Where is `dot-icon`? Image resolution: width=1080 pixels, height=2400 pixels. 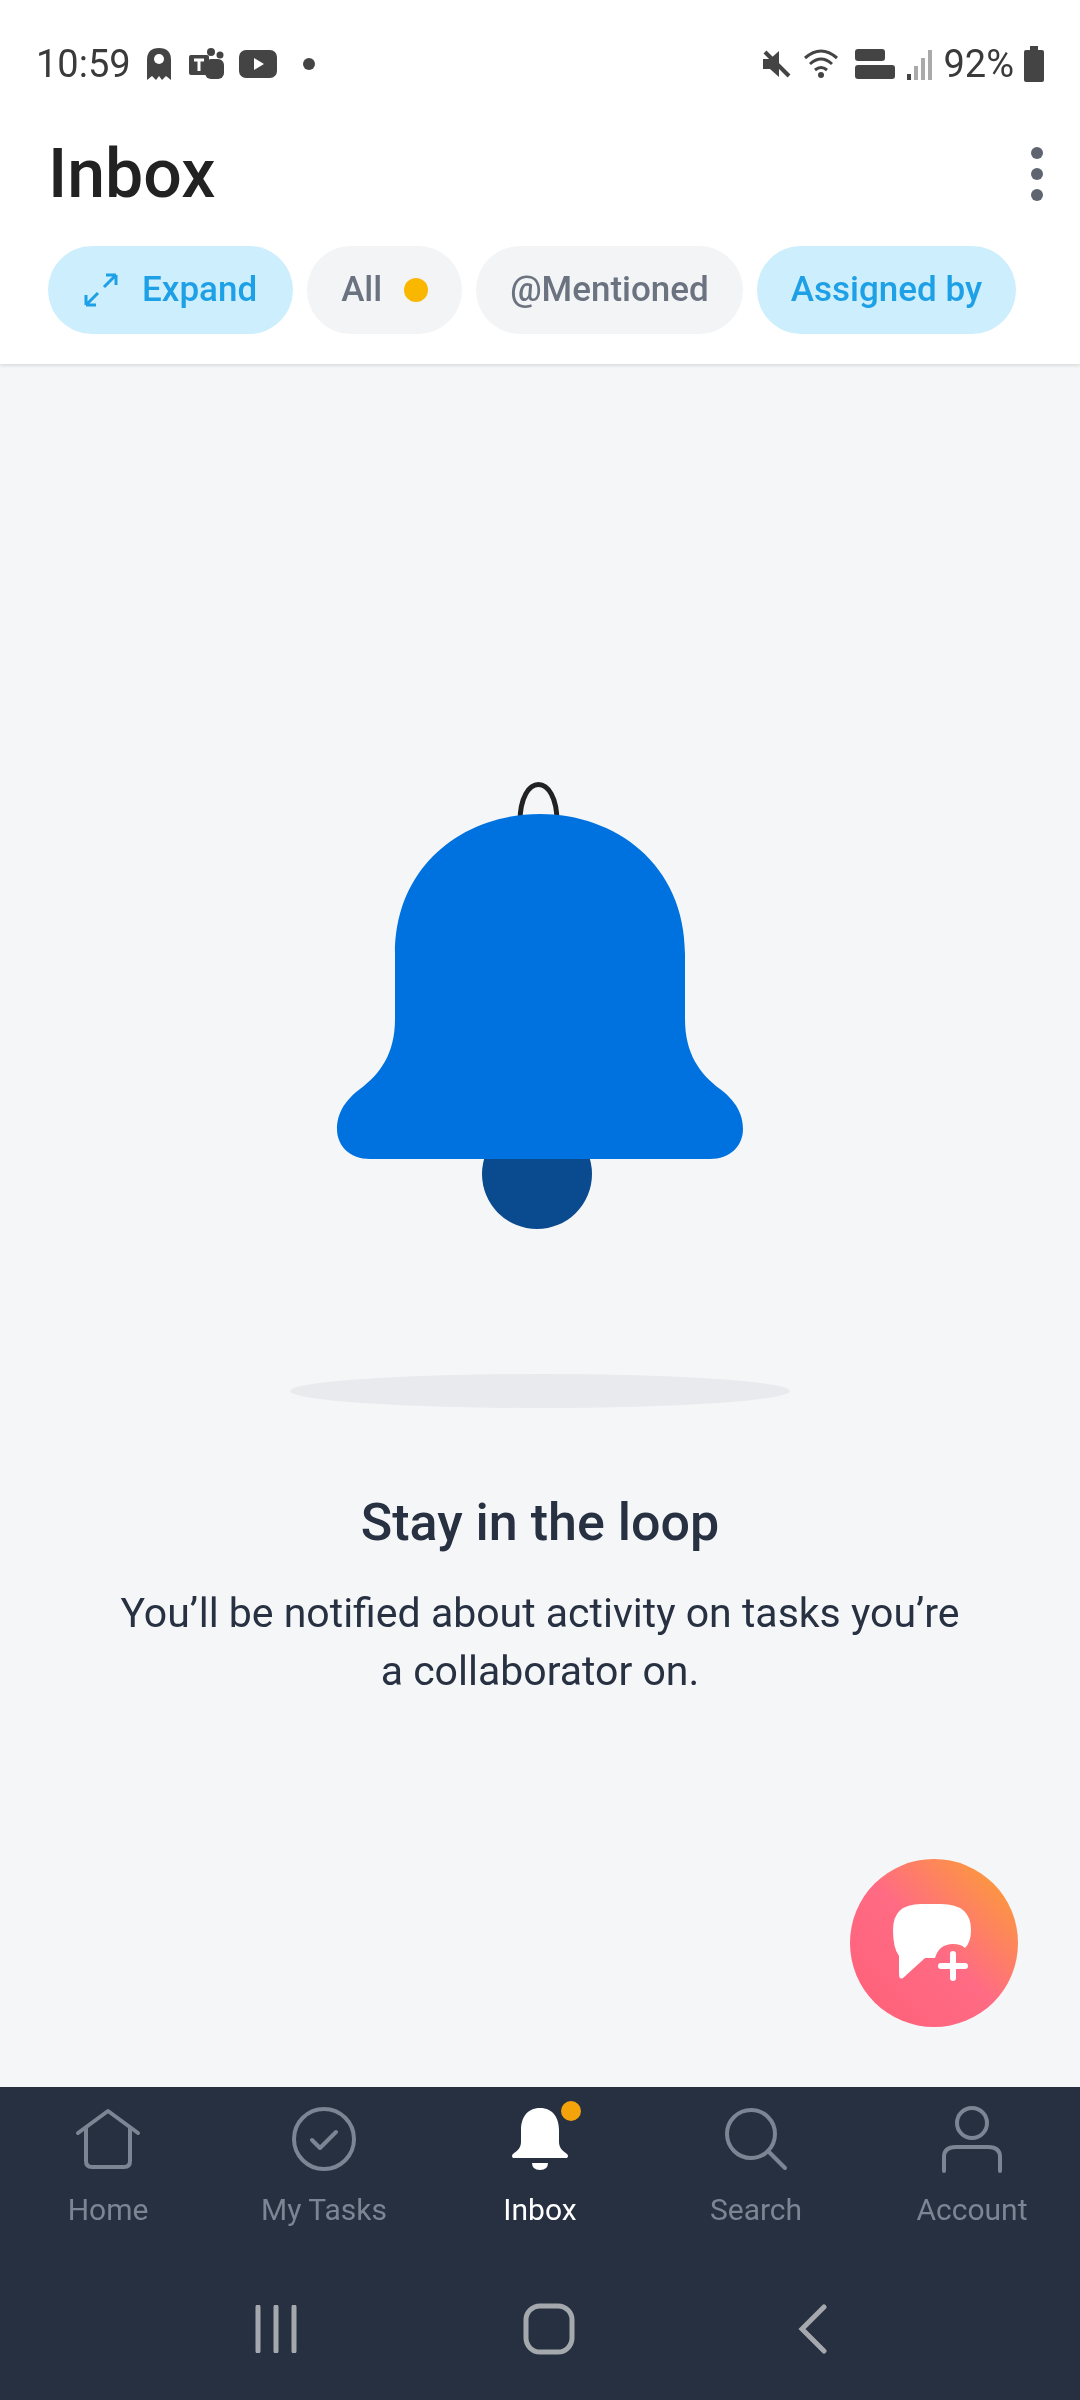
dot-icon is located at coordinates (308, 64).